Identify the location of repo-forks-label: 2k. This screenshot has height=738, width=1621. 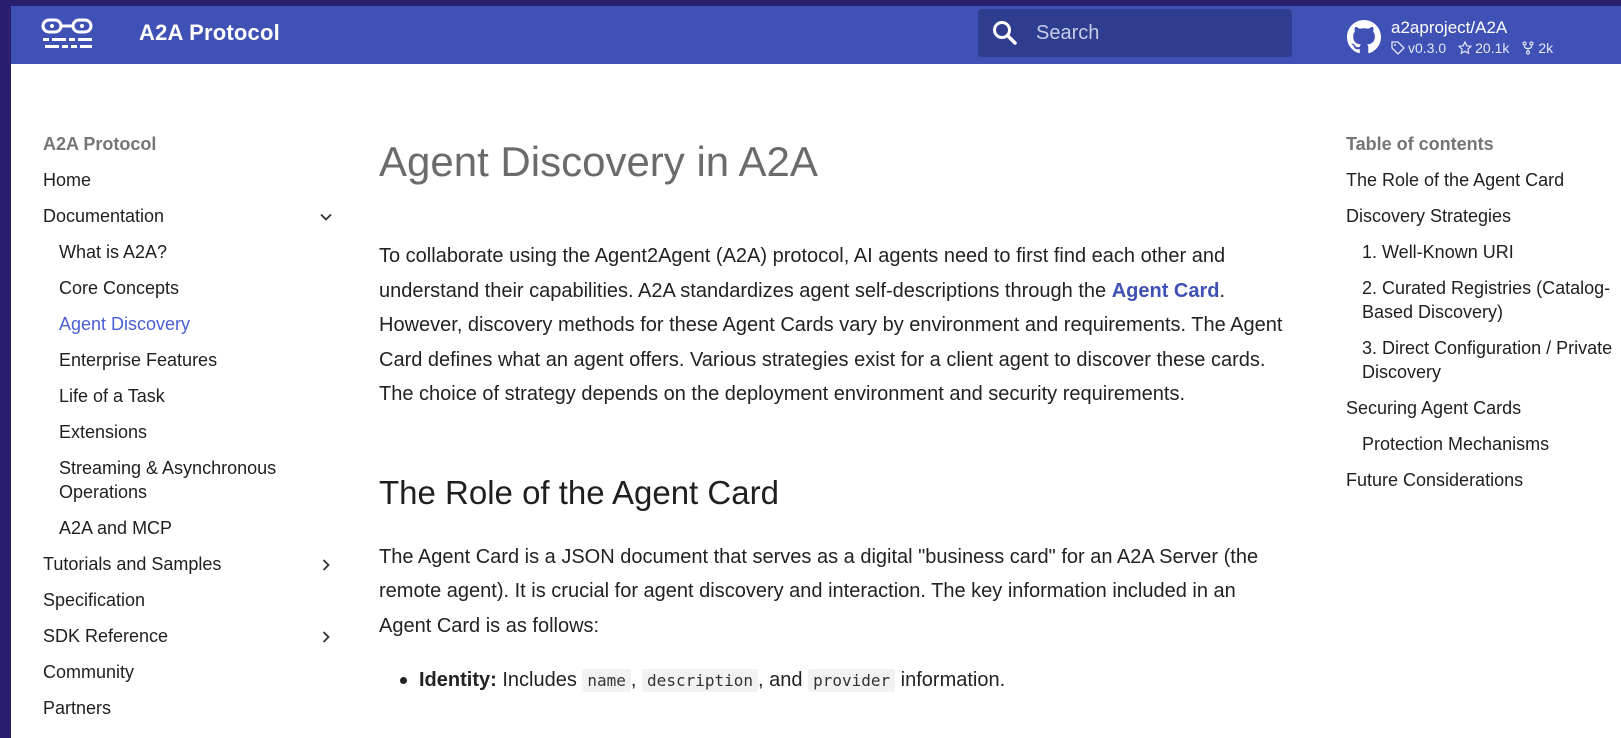
(1546, 48).